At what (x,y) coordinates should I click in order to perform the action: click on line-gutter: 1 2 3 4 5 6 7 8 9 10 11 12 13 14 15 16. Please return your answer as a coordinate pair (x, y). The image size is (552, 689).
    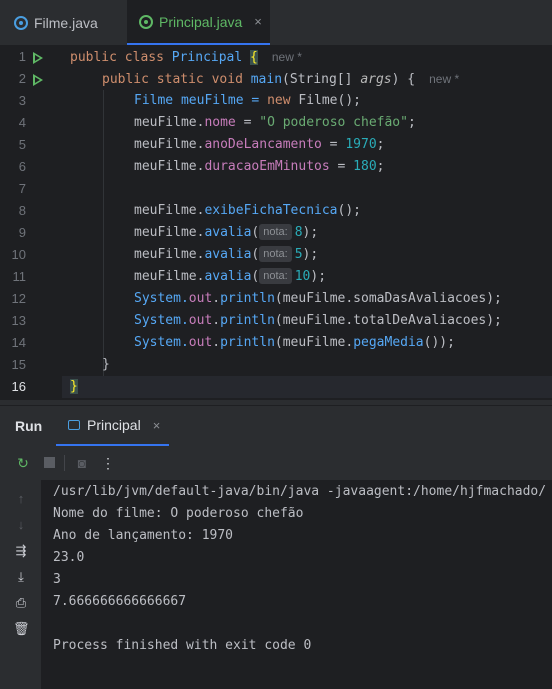
    Looking at the image, I should click on (31, 223).